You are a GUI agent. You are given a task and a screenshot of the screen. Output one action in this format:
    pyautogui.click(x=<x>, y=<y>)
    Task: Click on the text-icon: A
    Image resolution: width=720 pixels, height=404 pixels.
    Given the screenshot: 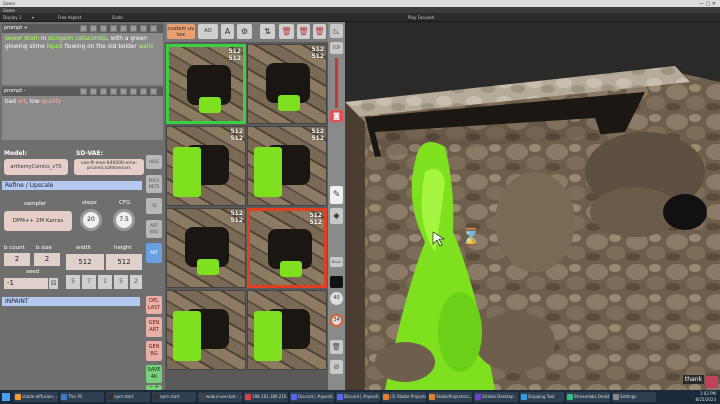 What is the action you would take?
    pyautogui.click(x=227, y=31)
    